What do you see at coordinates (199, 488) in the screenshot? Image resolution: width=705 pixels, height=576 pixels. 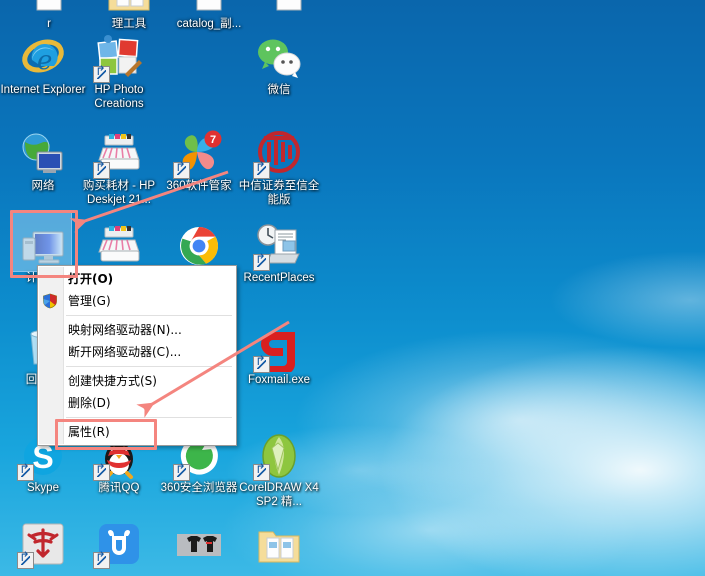 I see `desktop-icon-label: 360安全浏览器` at bounding box center [199, 488].